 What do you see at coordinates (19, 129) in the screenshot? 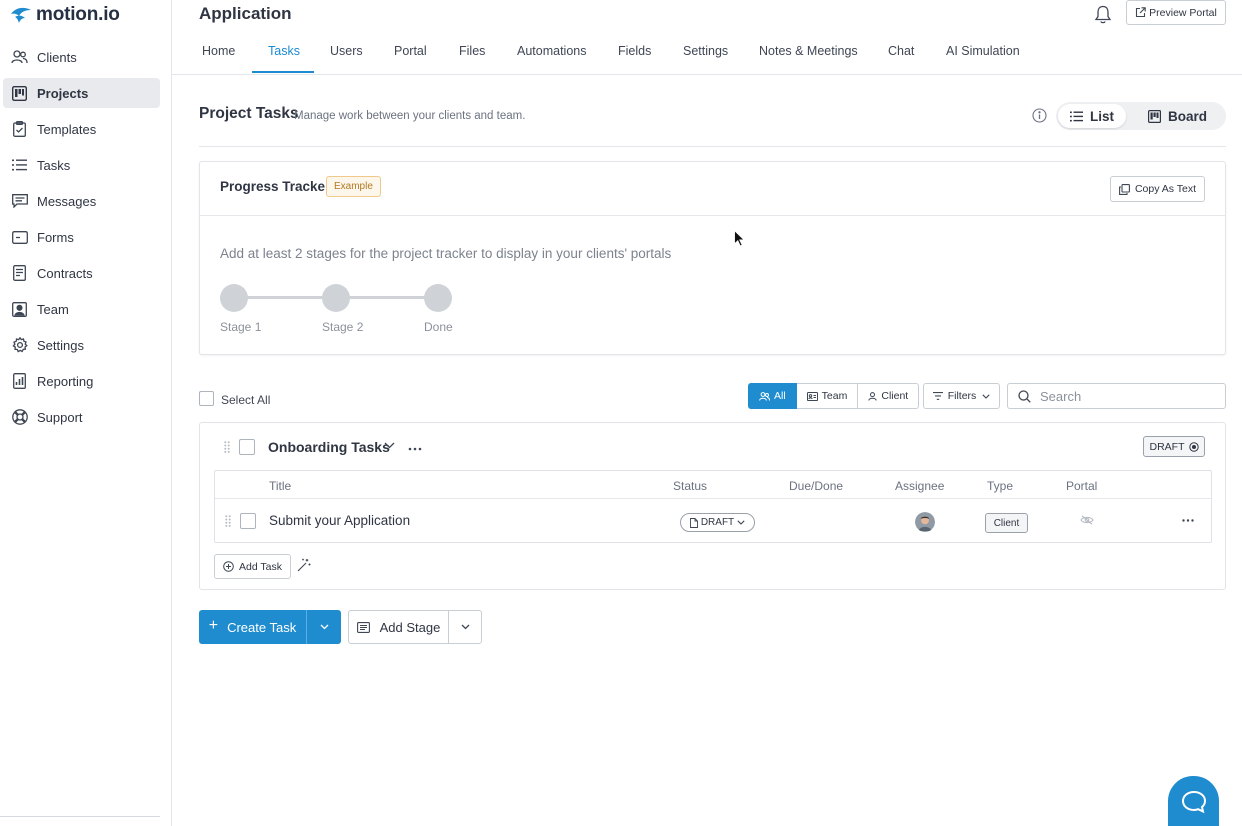
I see `clipboard-icon` at bounding box center [19, 129].